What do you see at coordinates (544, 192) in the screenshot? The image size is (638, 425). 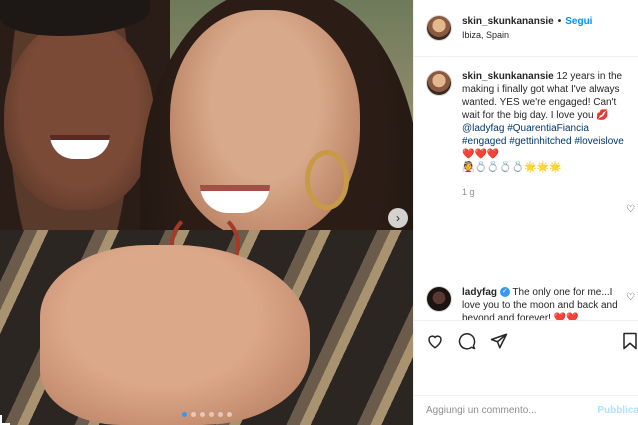 I see `caption-time: 1 g` at bounding box center [544, 192].